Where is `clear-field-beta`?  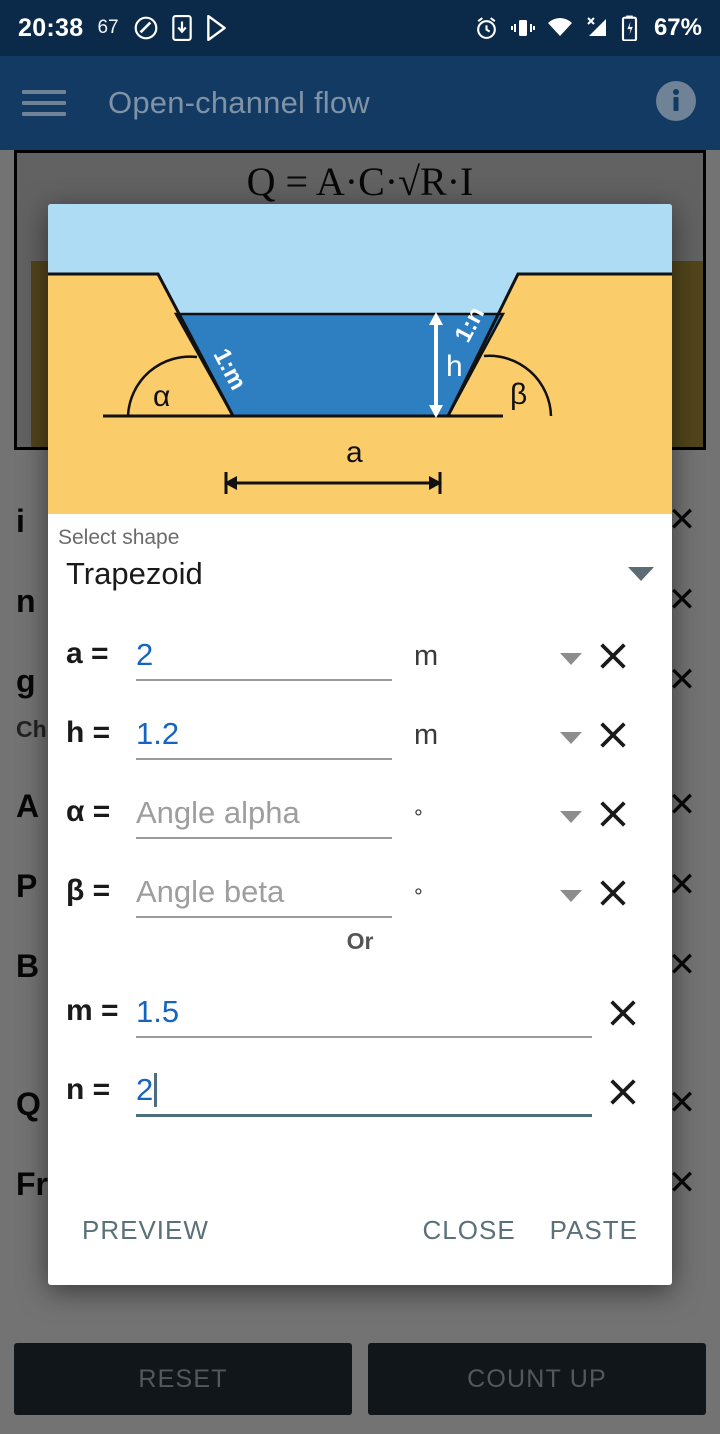 clear-field-beta is located at coordinates (613, 897).